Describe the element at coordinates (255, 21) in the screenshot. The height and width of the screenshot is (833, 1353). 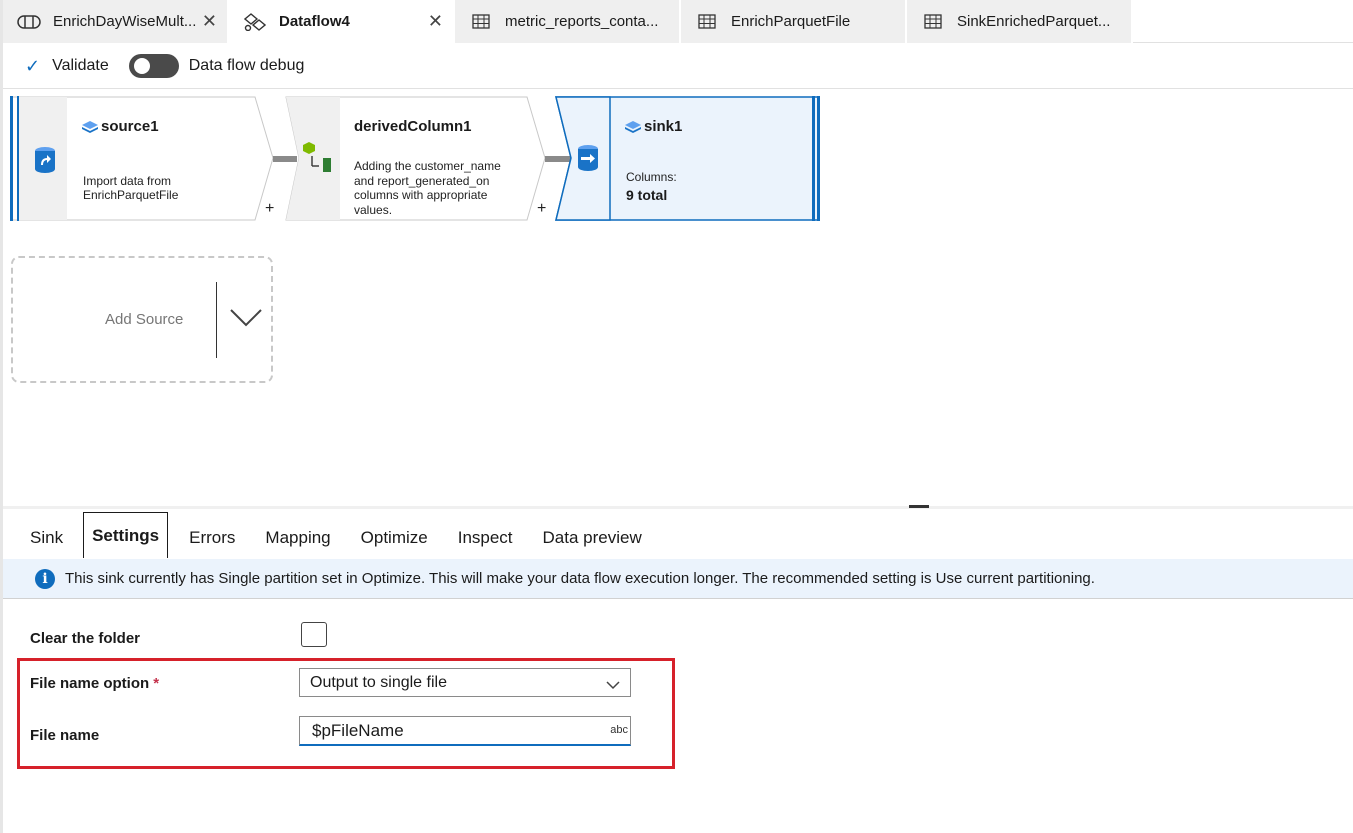
I see `dataflow-icon` at that location.